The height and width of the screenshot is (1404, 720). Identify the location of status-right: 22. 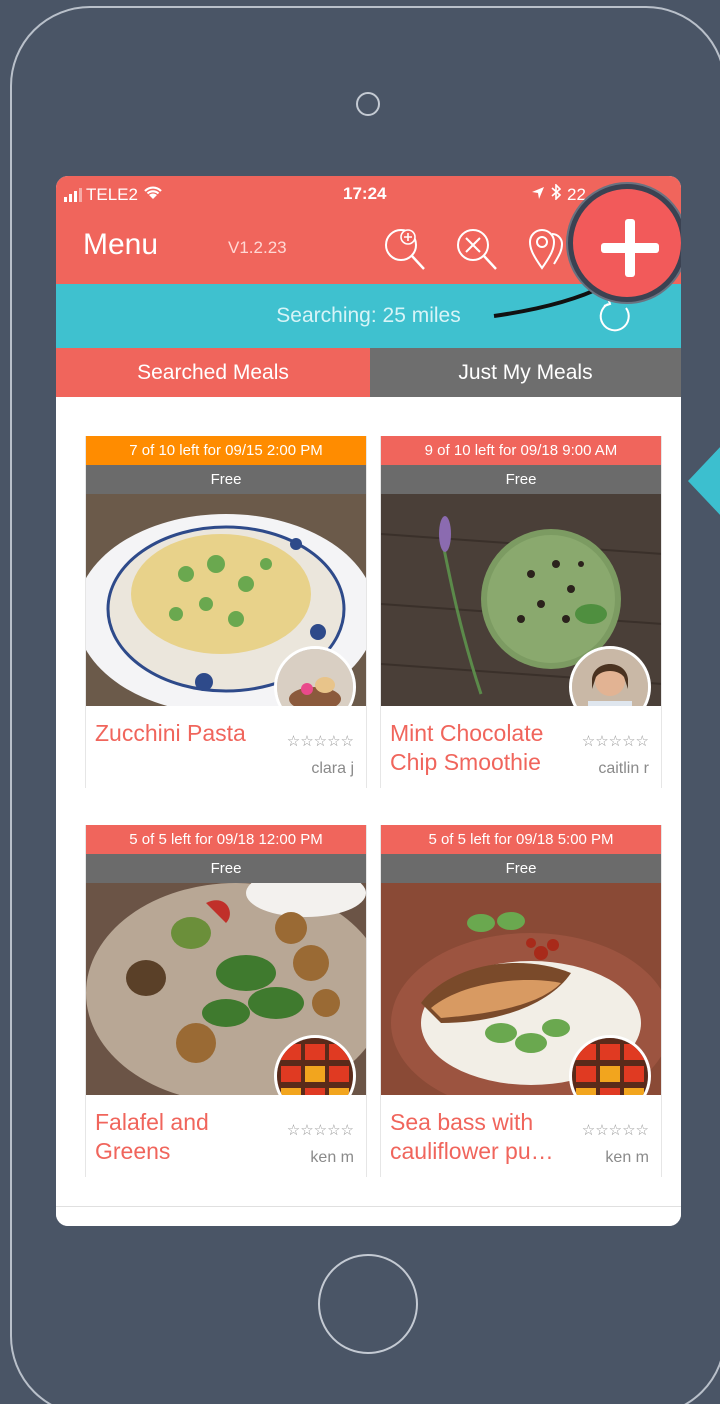
(558, 194).